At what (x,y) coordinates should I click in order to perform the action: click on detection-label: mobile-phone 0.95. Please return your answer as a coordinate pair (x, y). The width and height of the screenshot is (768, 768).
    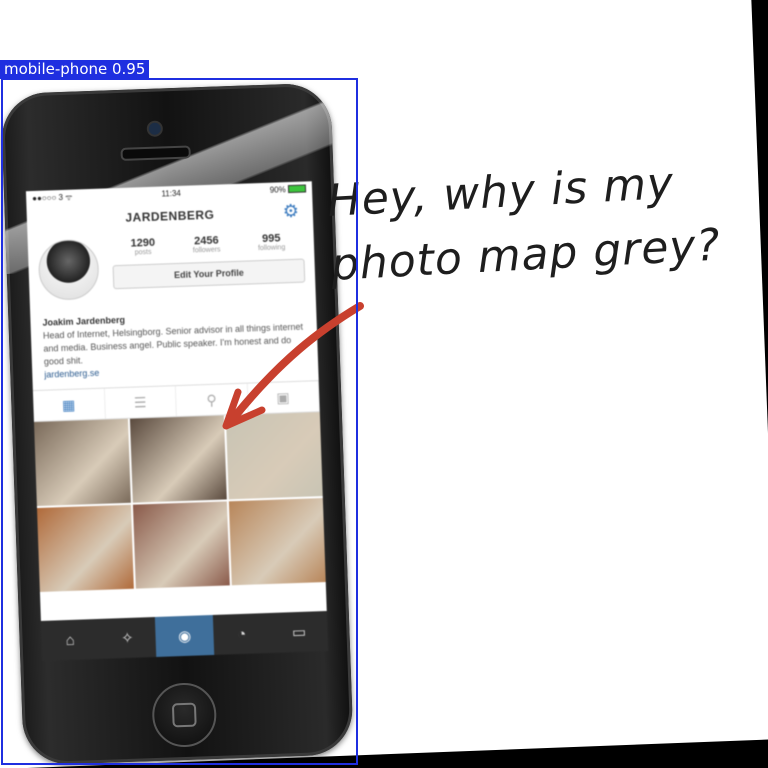
    Looking at the image, I should click on (75, 69).